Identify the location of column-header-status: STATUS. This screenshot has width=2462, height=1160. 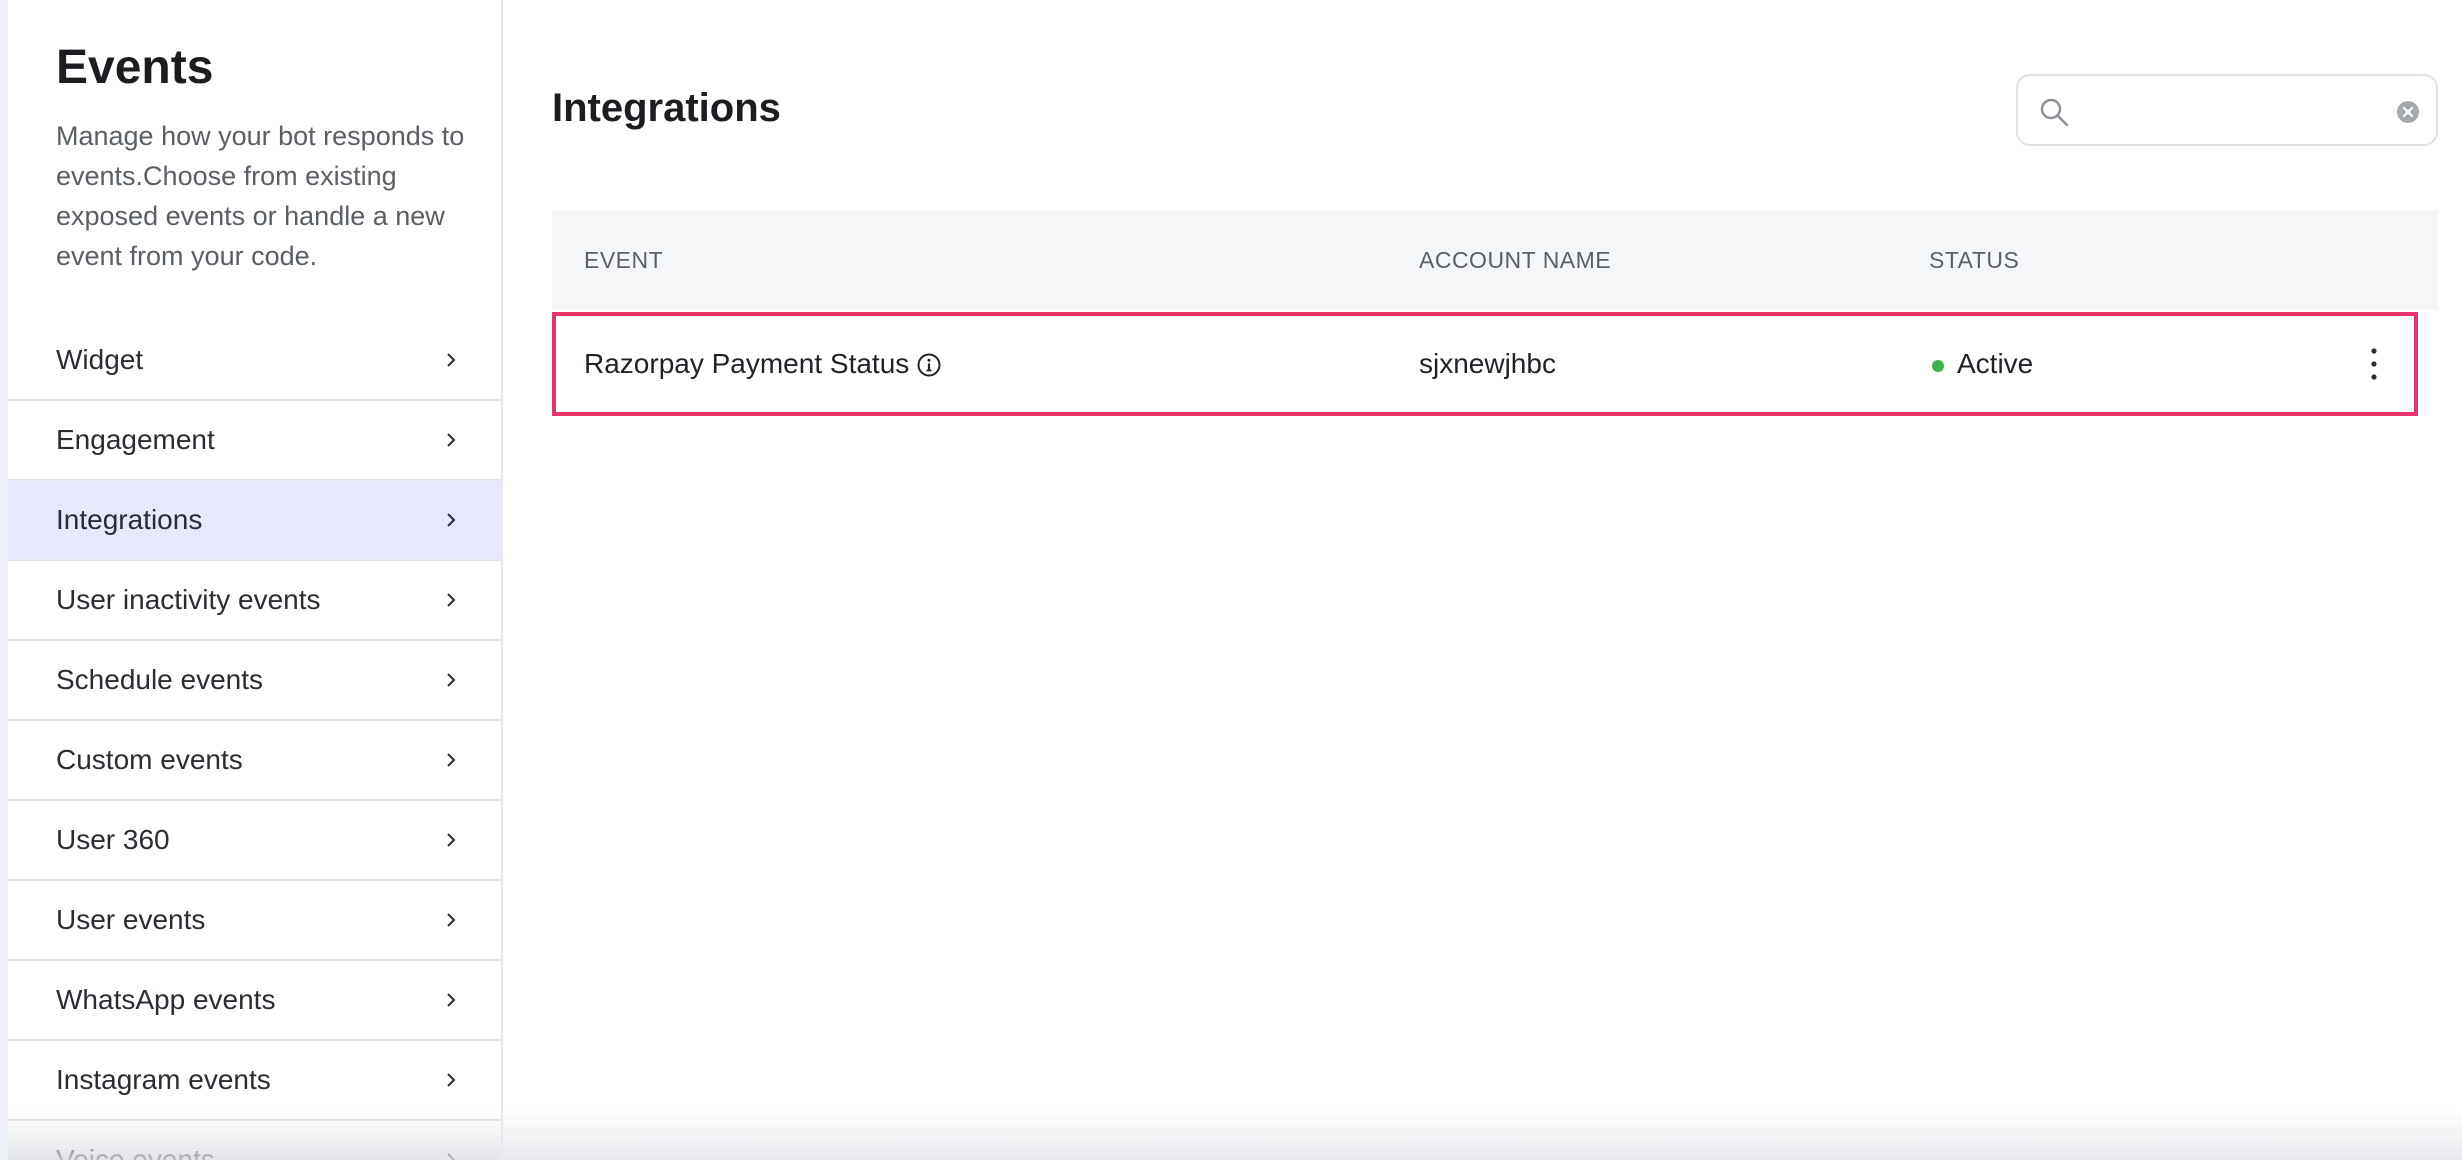
(1974, 260).